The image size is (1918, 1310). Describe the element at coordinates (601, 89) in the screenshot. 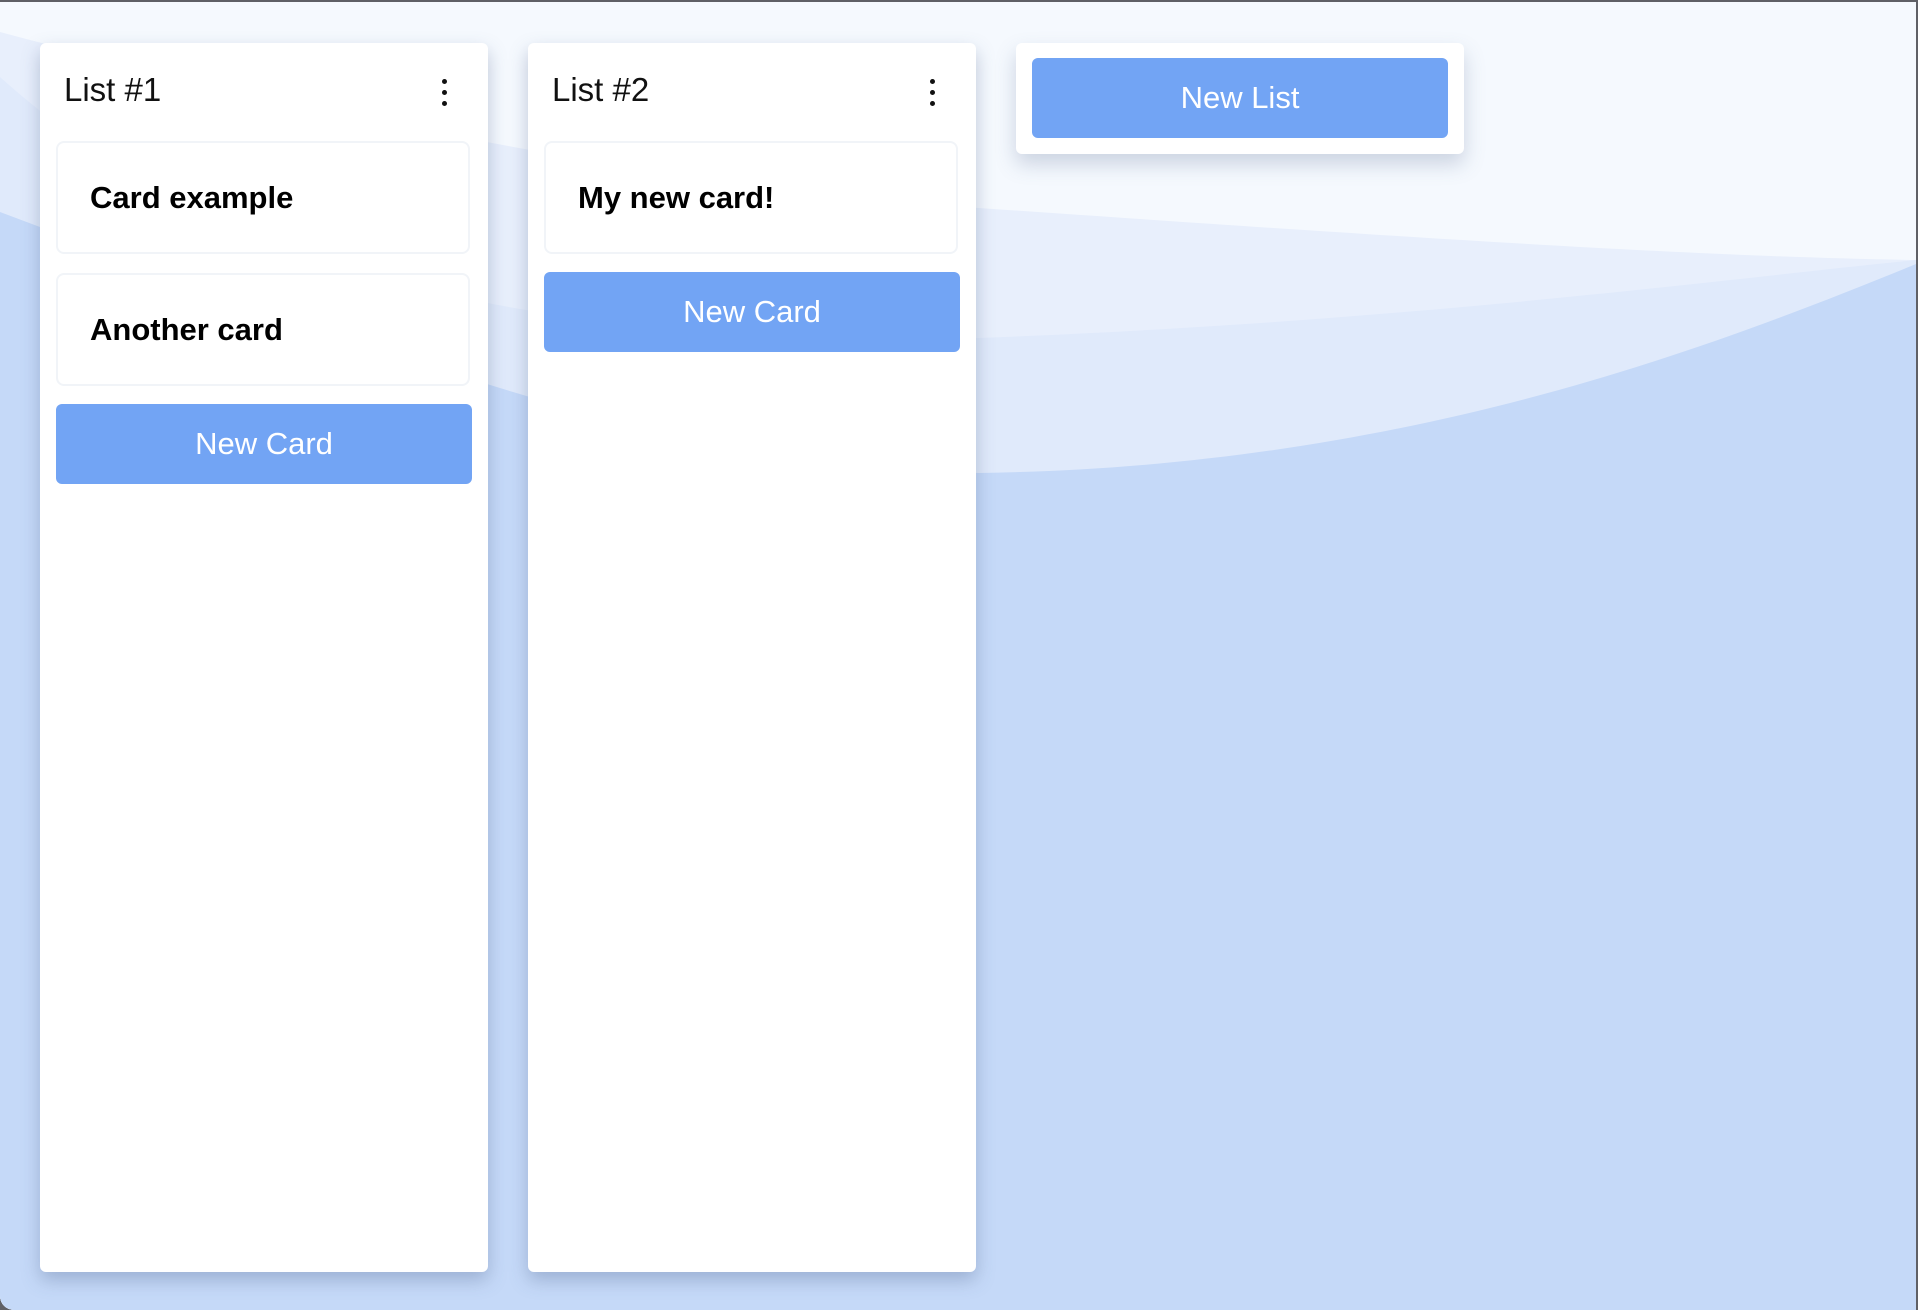

I see `list-title: List #2` at that location.